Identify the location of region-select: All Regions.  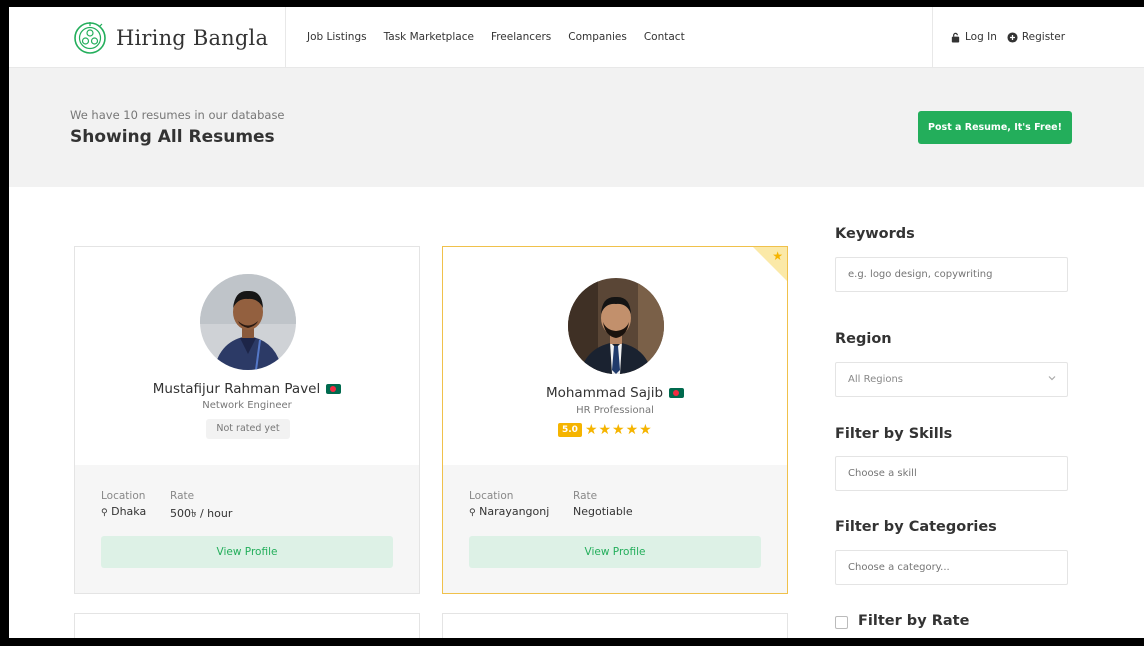
(951, 379).